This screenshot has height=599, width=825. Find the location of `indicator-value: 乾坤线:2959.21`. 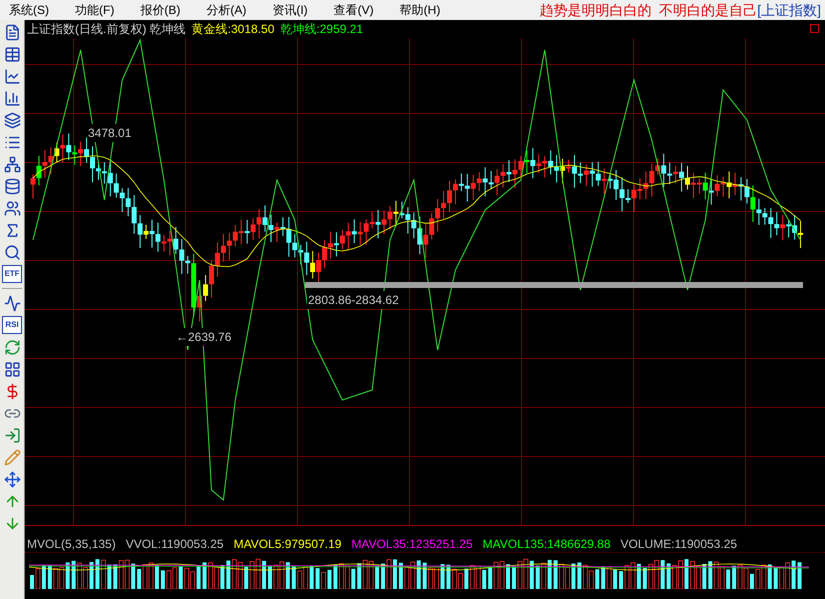

indicator-value: 乾坤线:2959.21 is located at coordinates (322, 29).